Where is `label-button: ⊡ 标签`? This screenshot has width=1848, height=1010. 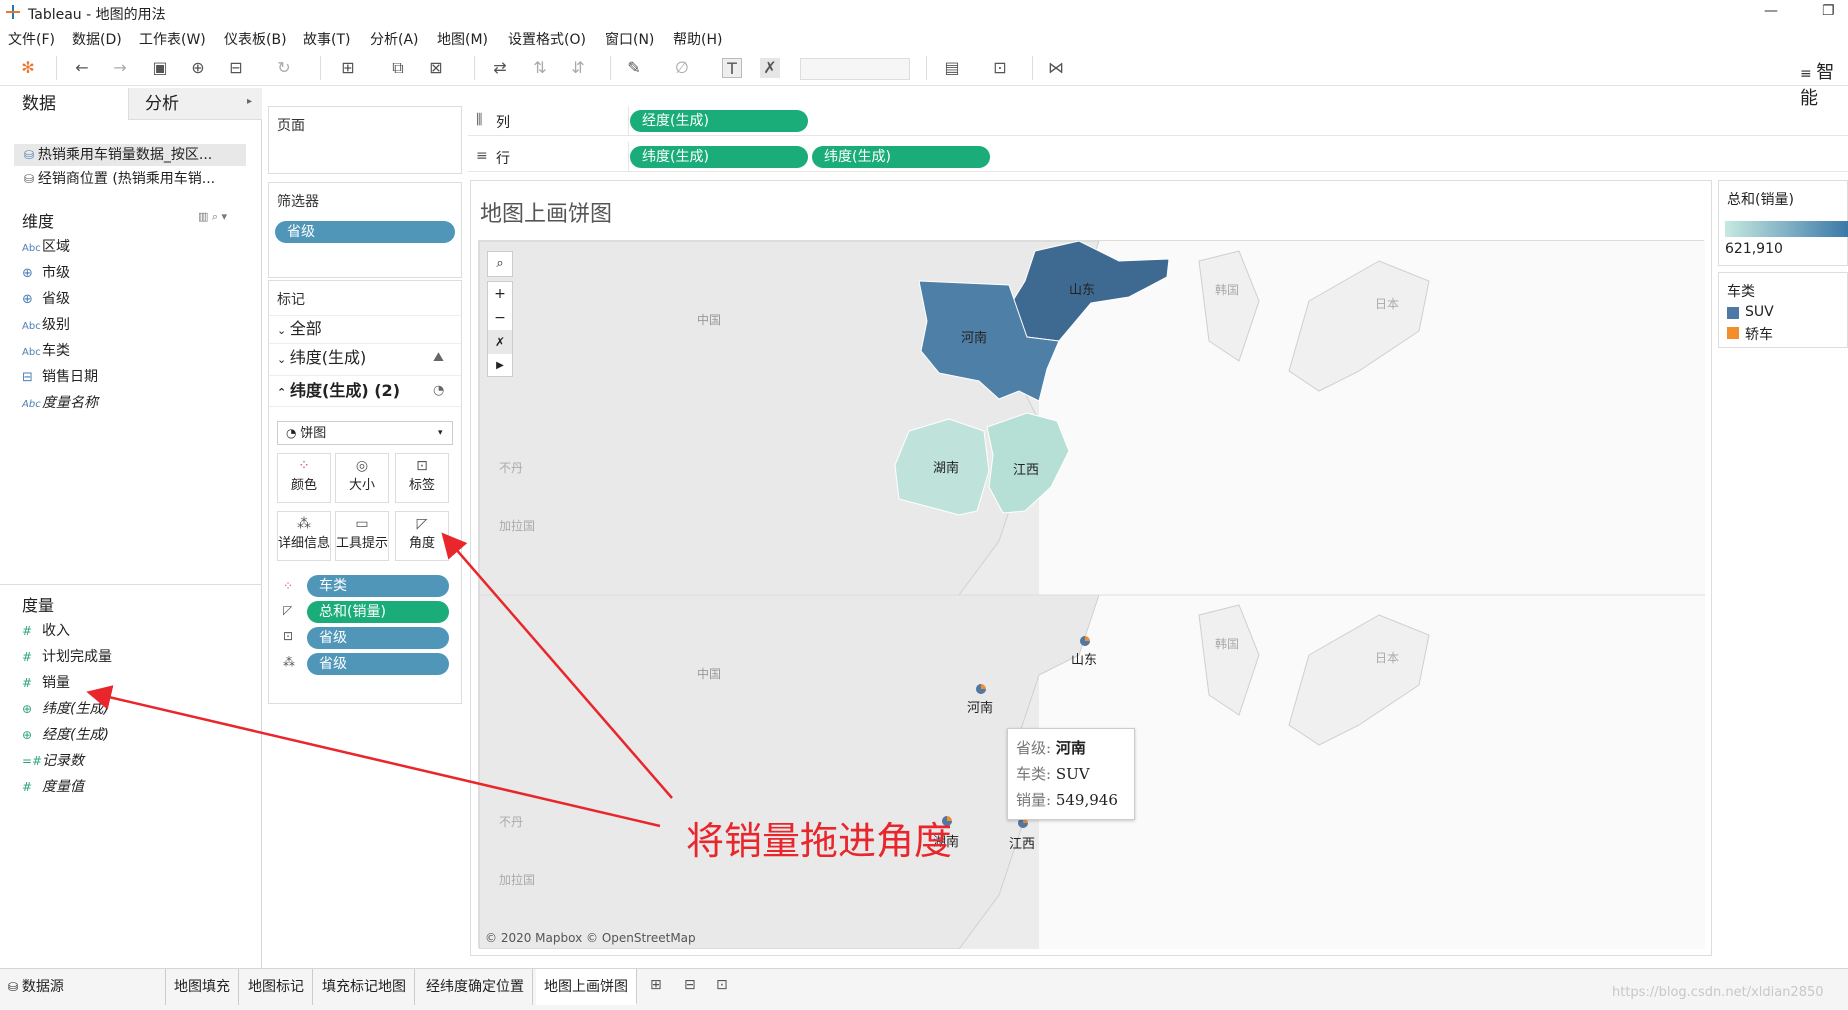 label-button: ⊡ 标签 is located at coordinates (422, 478).